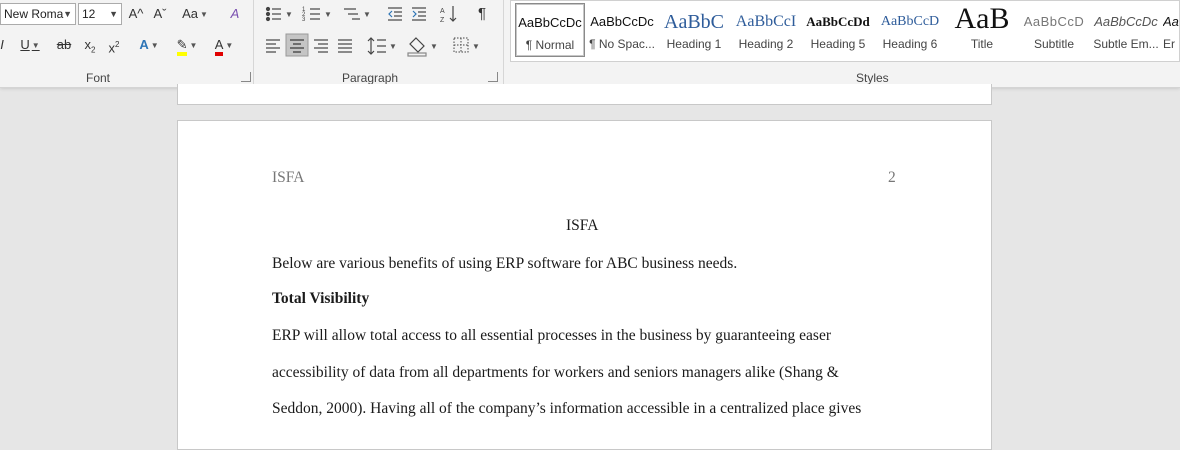 This screenshot has width=1180, height=450. I want to click on style-sample: Aa, so click(1171, 21).